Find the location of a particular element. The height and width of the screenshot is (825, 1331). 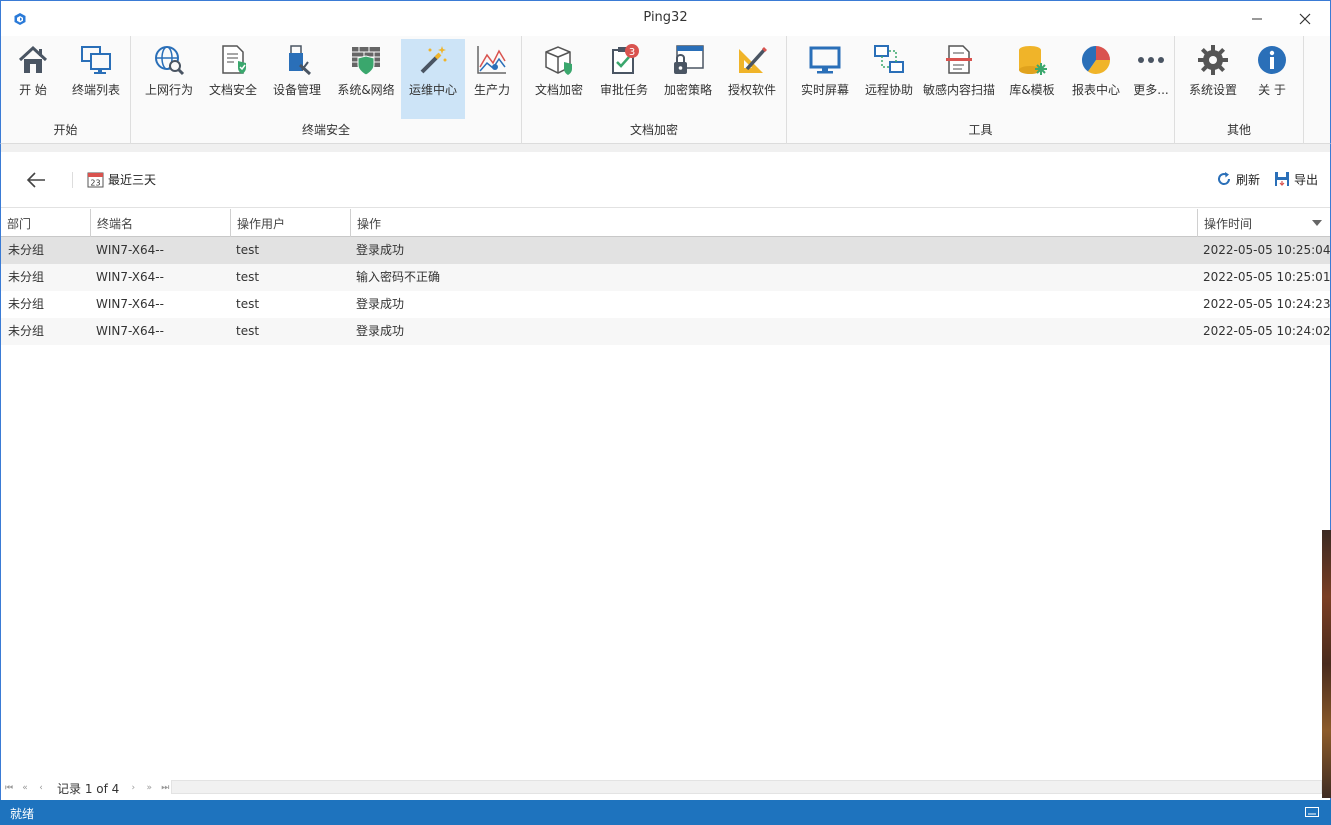

cell-time: 2022-05-05 10:24:02 is located at coordinates (1267, 331).